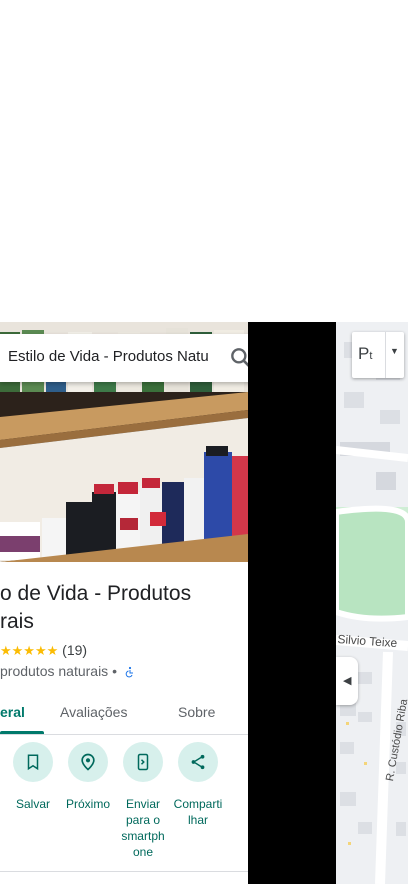 The height and width of the screenshot is (884, 408). Describe the element at coordinates (22, 732) in the screenshot. I see `active-tab-indicator` at that location.